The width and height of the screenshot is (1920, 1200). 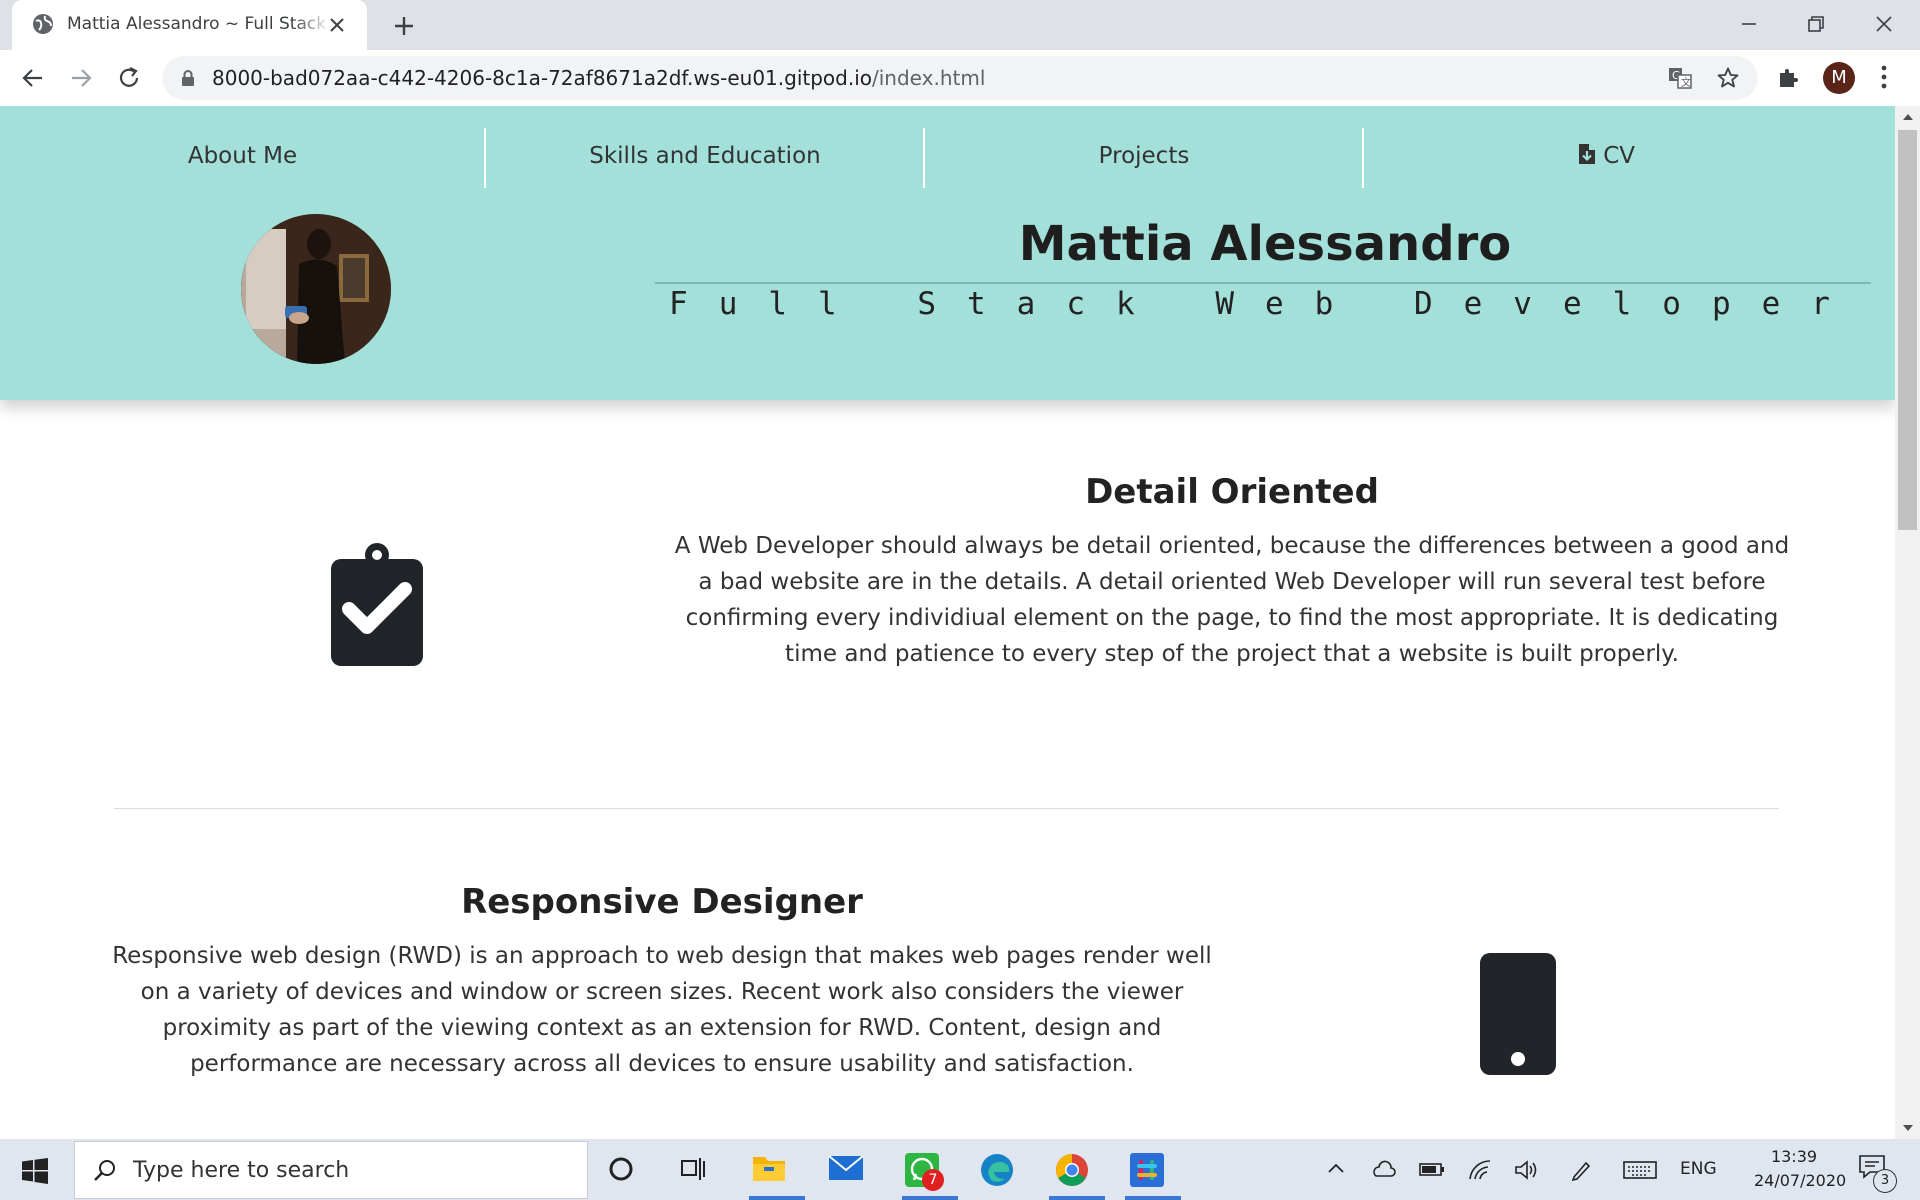 I want to click on section-title: Detail Oriented, so click(x=1232, y=492).